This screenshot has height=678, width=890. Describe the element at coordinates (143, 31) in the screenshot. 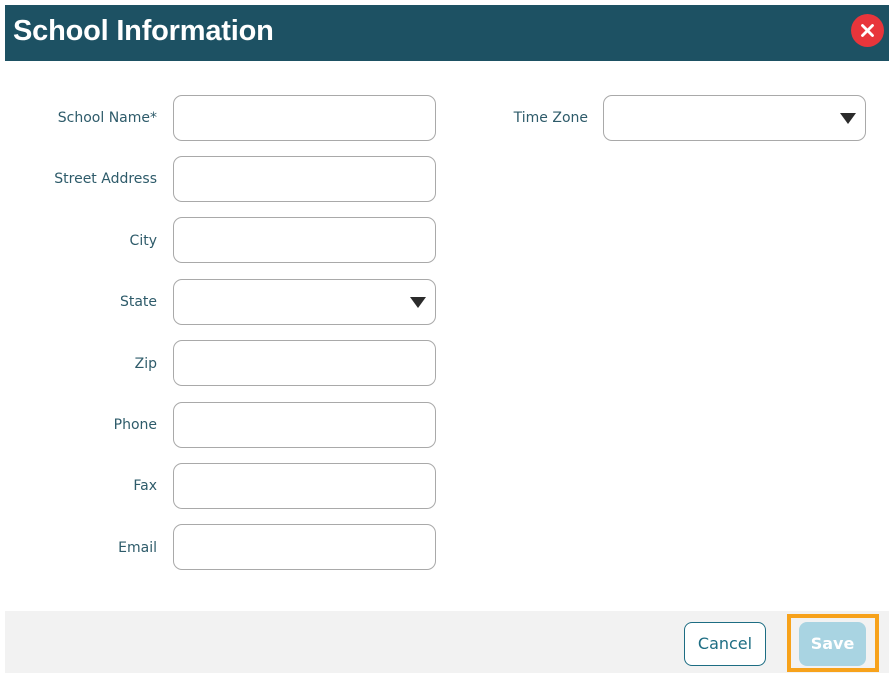

I see `dialog-title: School Information` at that location.